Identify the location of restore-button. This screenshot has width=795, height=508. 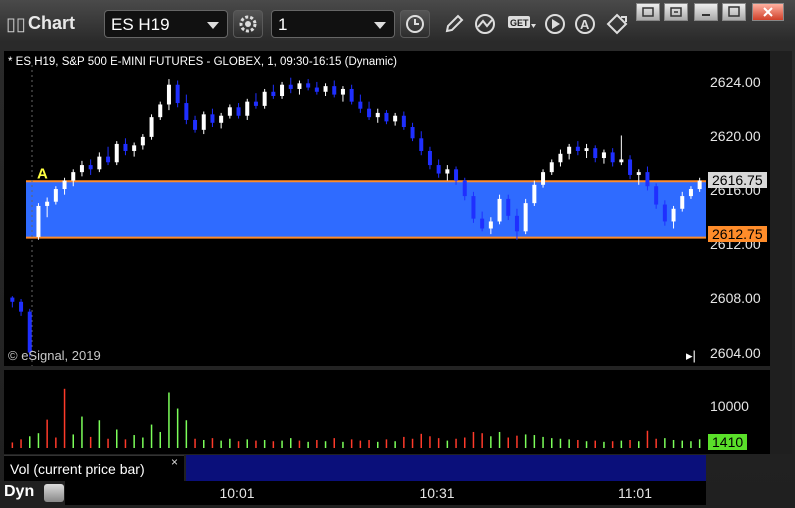
(648, 12).